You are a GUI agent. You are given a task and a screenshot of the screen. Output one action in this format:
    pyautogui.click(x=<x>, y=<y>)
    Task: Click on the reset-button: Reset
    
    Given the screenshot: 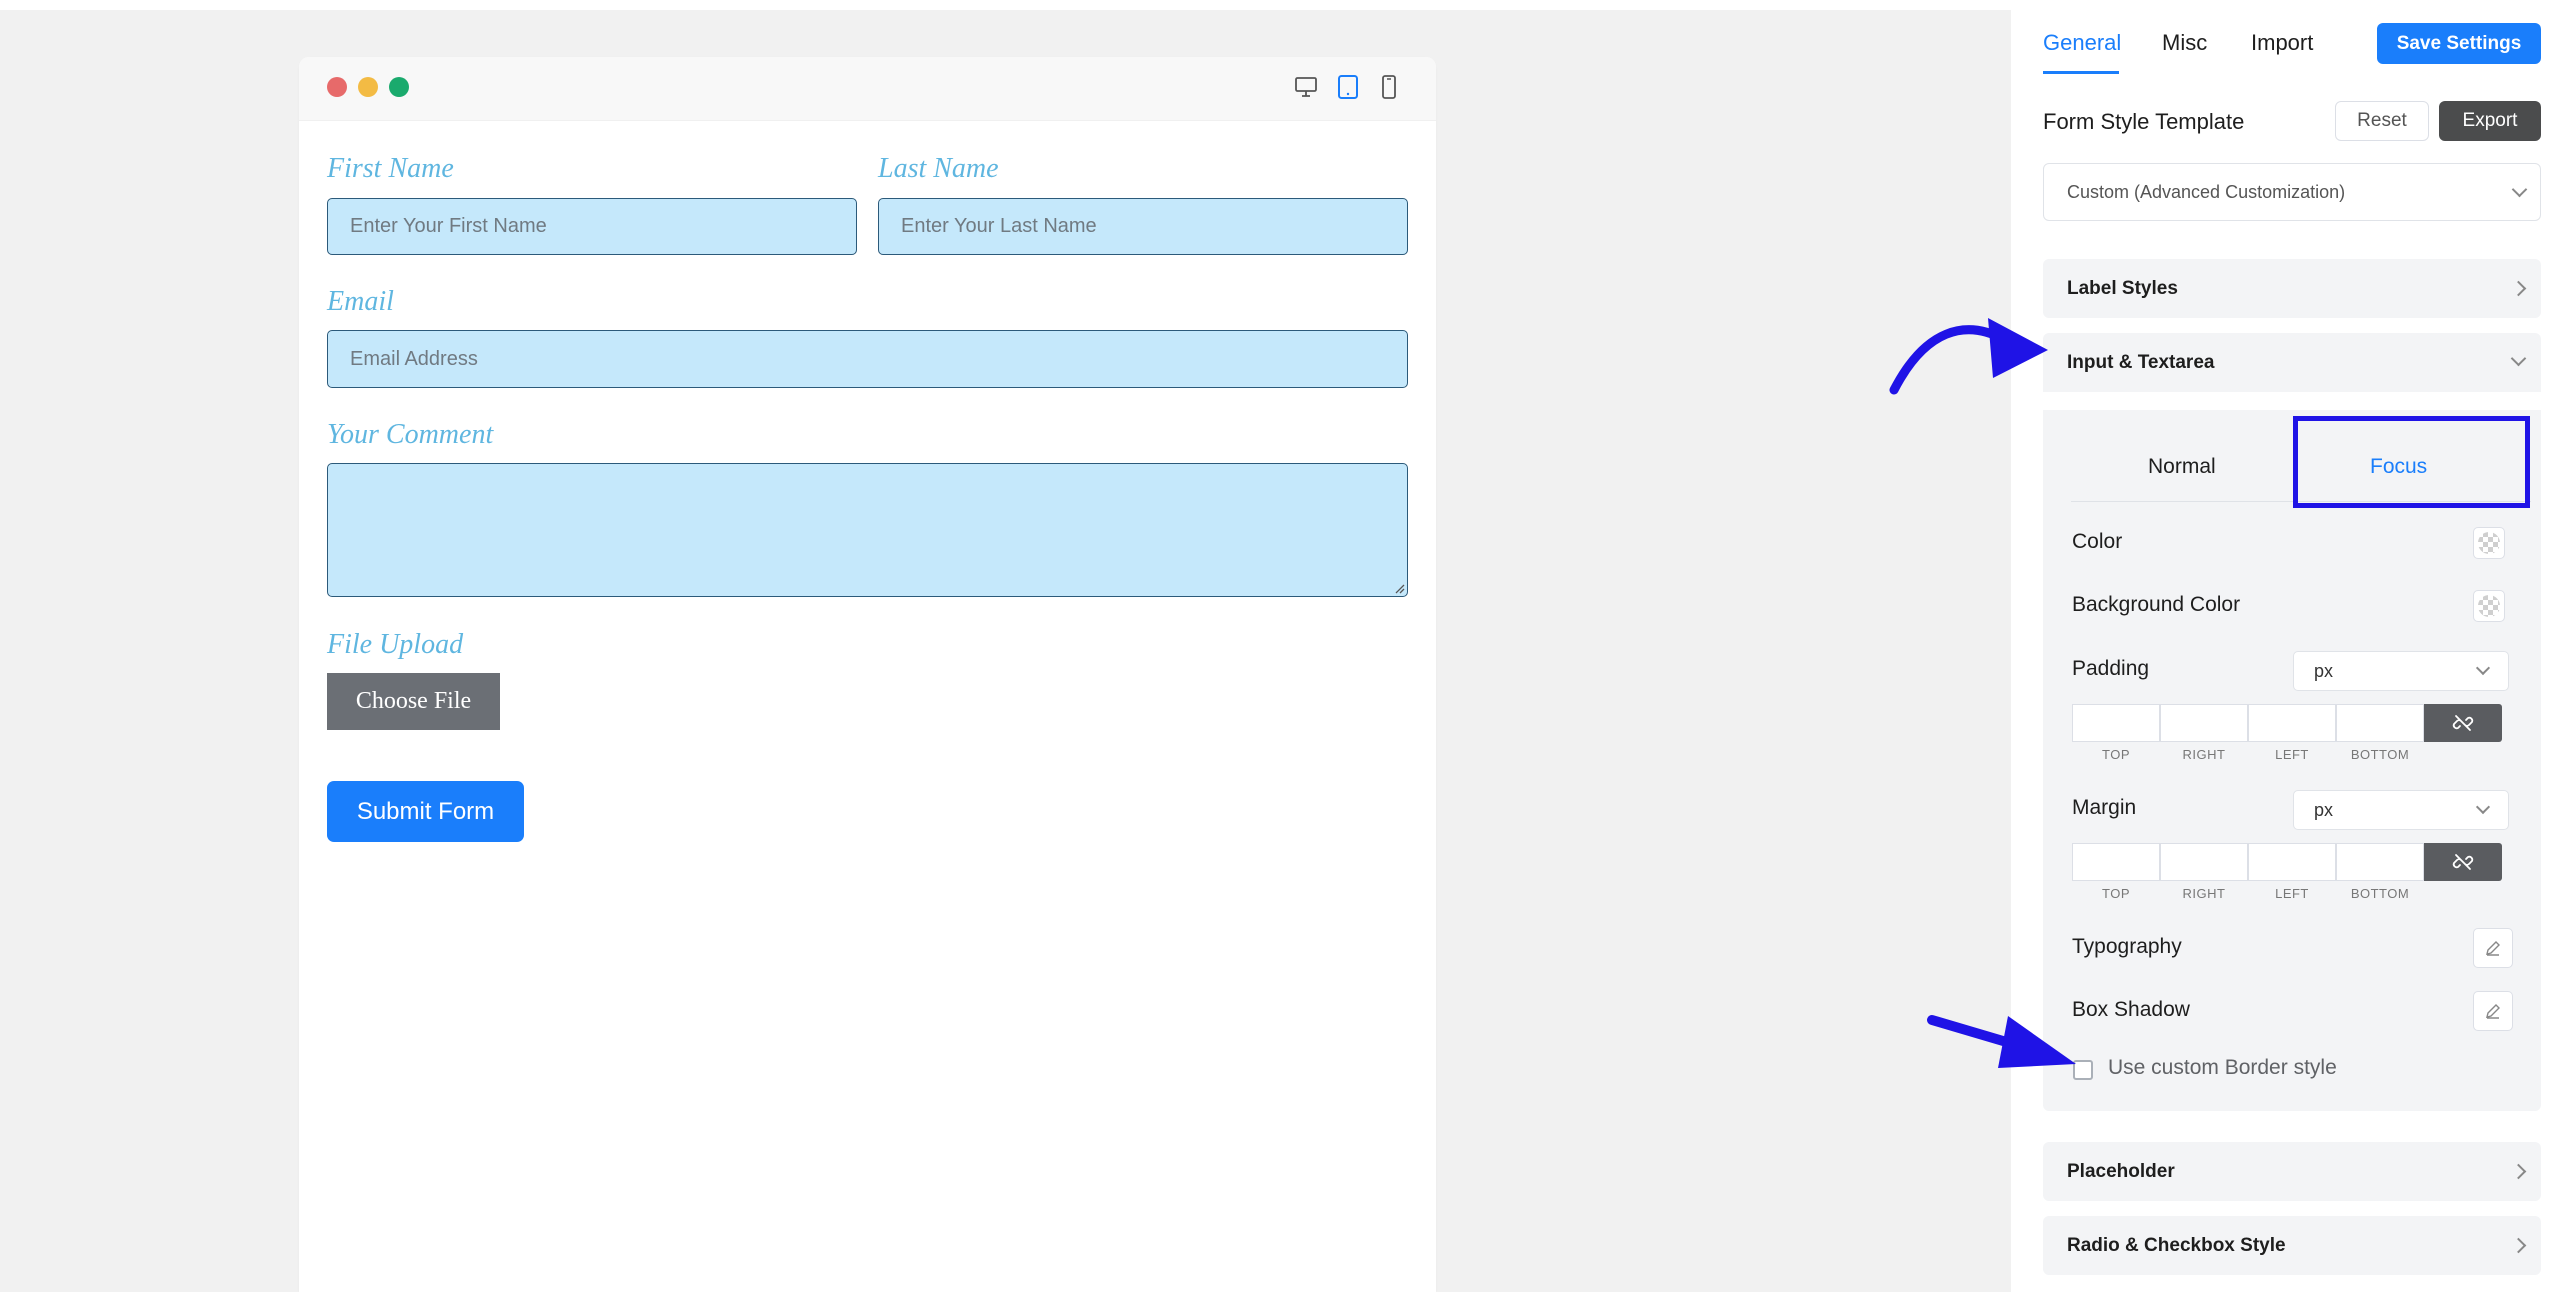 What is the action you would take?
    pyautogui.click(x=2382, y=121)
    